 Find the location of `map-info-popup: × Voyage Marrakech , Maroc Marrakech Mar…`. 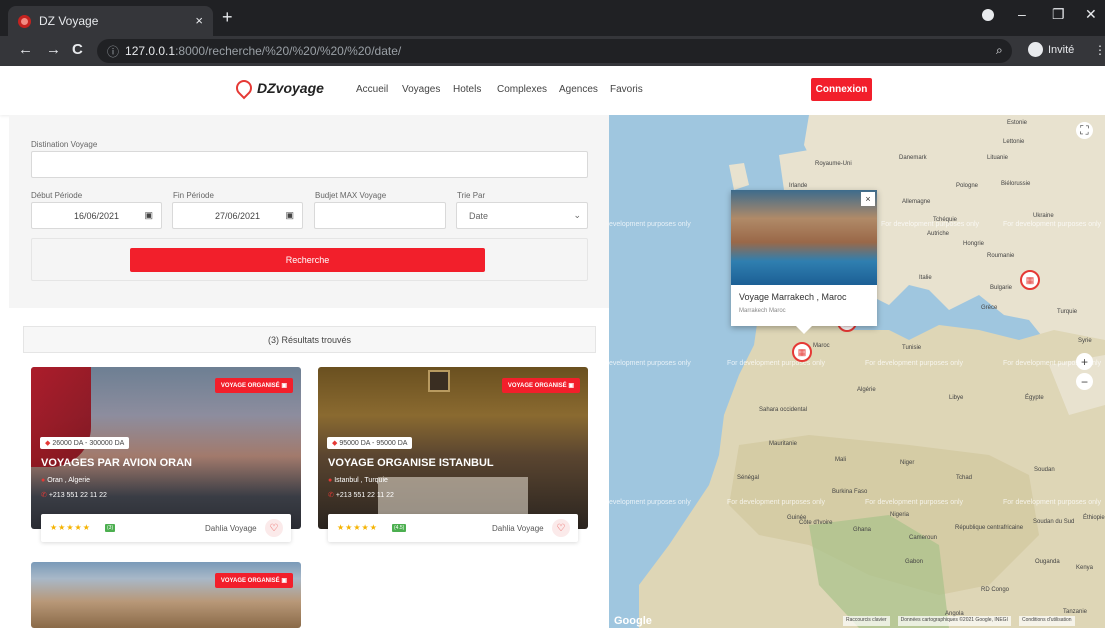

map-info-popup: × Voyage Marrakech , Maroc Marrakech Mar… is located at coordinates (804, 258).